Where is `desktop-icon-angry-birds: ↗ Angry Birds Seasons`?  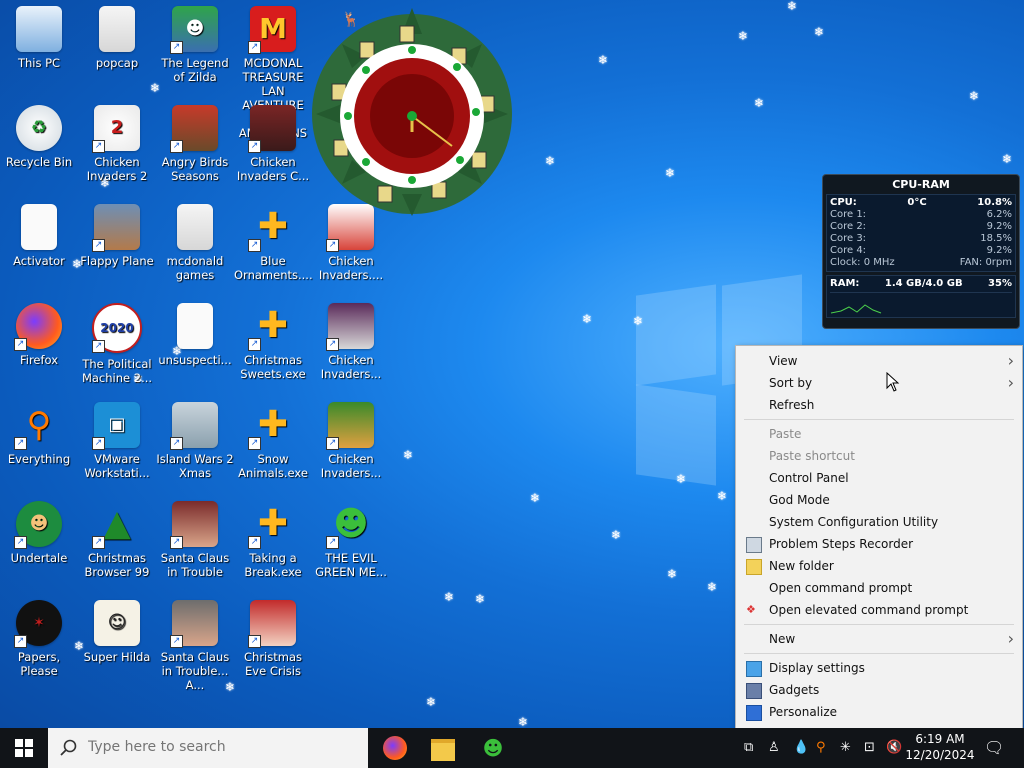 desktop-icon-angry-birds: ↗ Angry Birds Seasons is located at coordinates (195, 141).